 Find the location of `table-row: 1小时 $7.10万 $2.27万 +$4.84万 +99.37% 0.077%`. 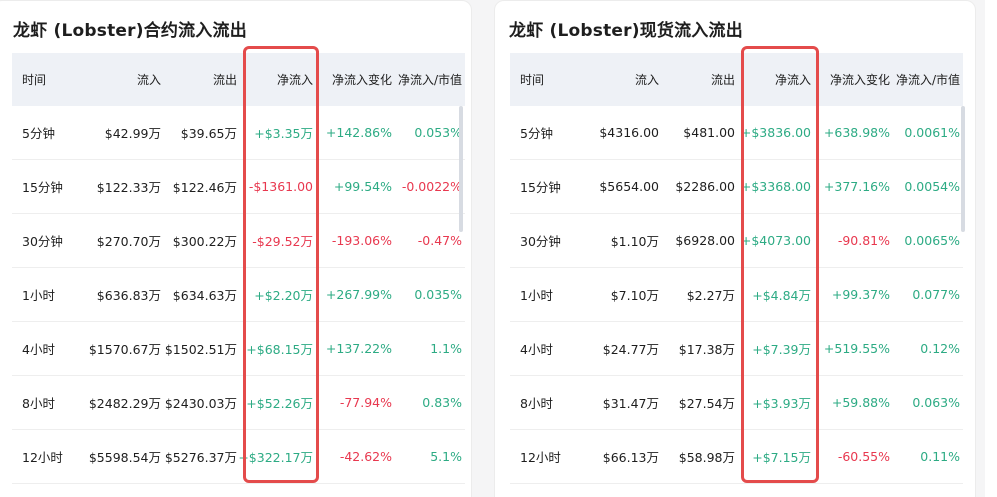

table-row: 1小时 $7.10万 $2.27万 +$4.84万 +99.37% 0.077% is located at coordinates (736, 295).